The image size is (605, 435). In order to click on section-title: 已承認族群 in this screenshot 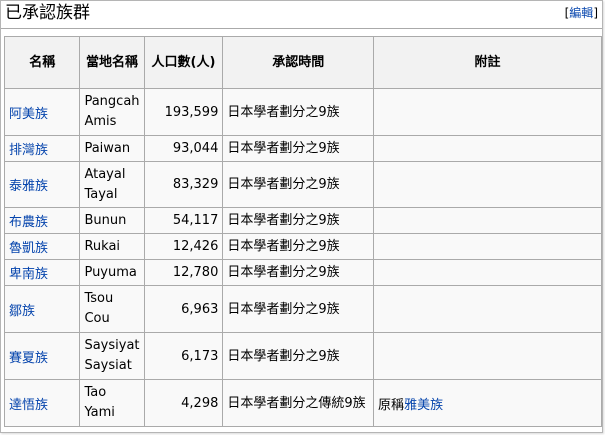, I will do `click(47, 13)`.